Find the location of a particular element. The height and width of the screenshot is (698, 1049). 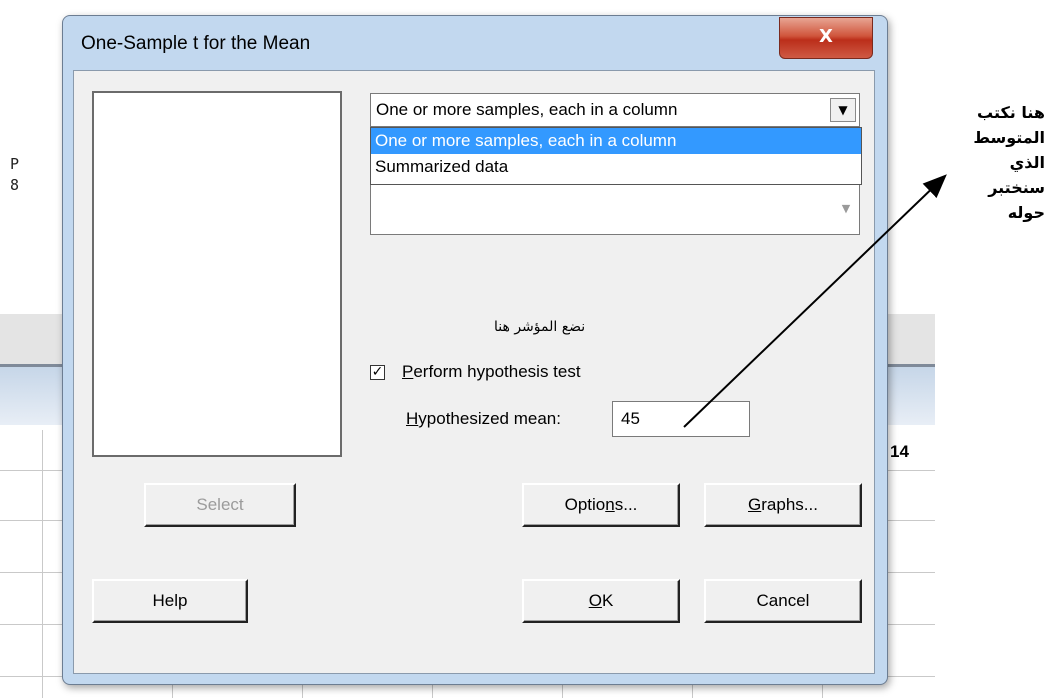

annotation-line: حوله is located at coordinates (1026, 212).